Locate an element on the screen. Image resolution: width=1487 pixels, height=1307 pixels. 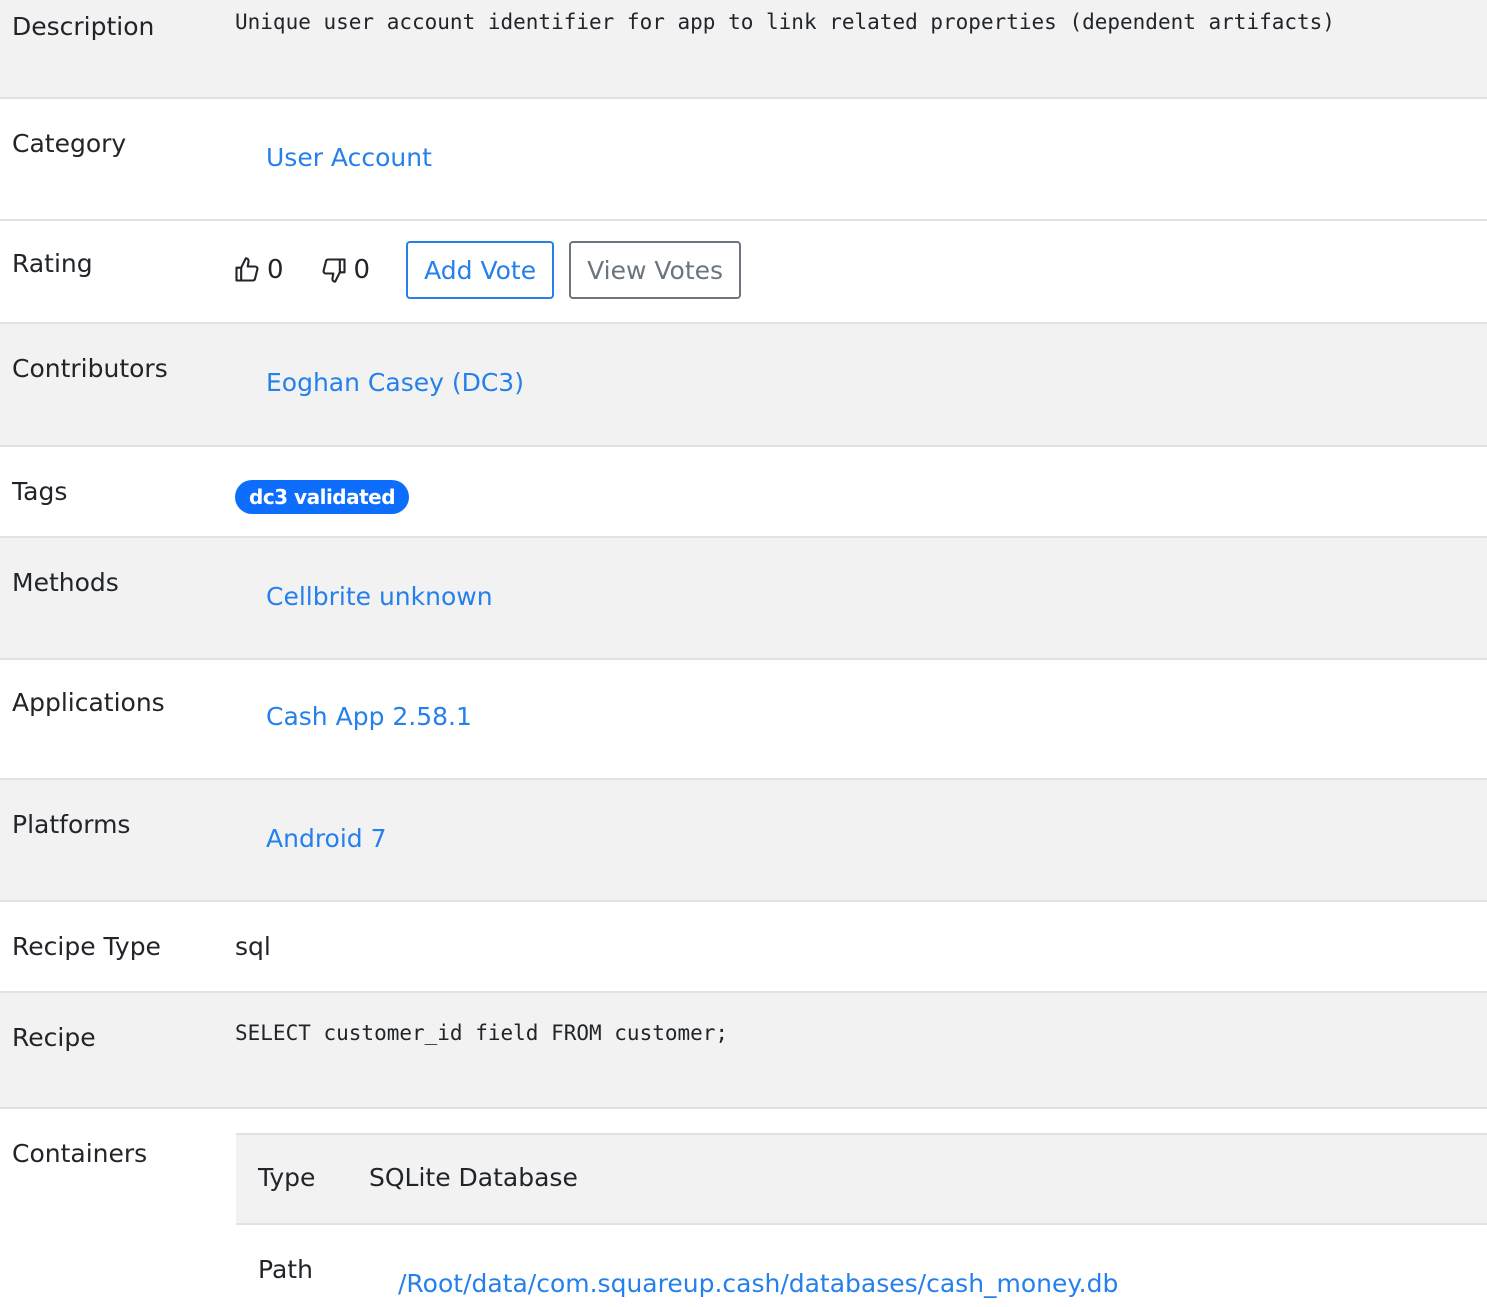
applications-label: Applications is located at coordinates (88, 702).